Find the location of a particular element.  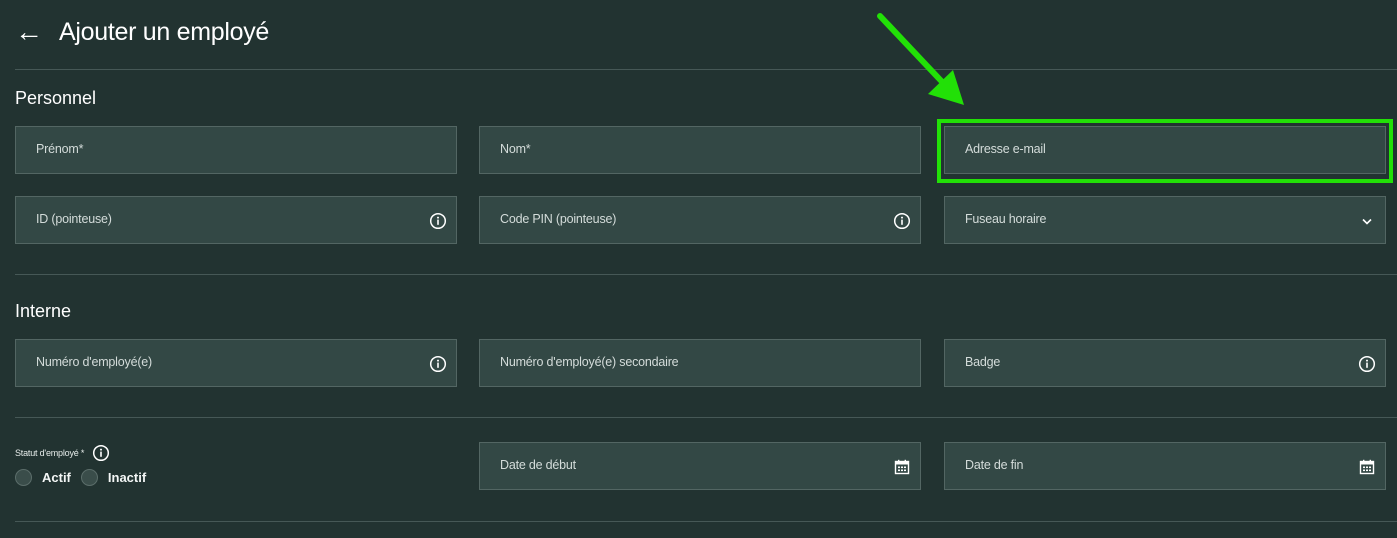

status-radio-active: Actif is located at coordinates (43, 477).